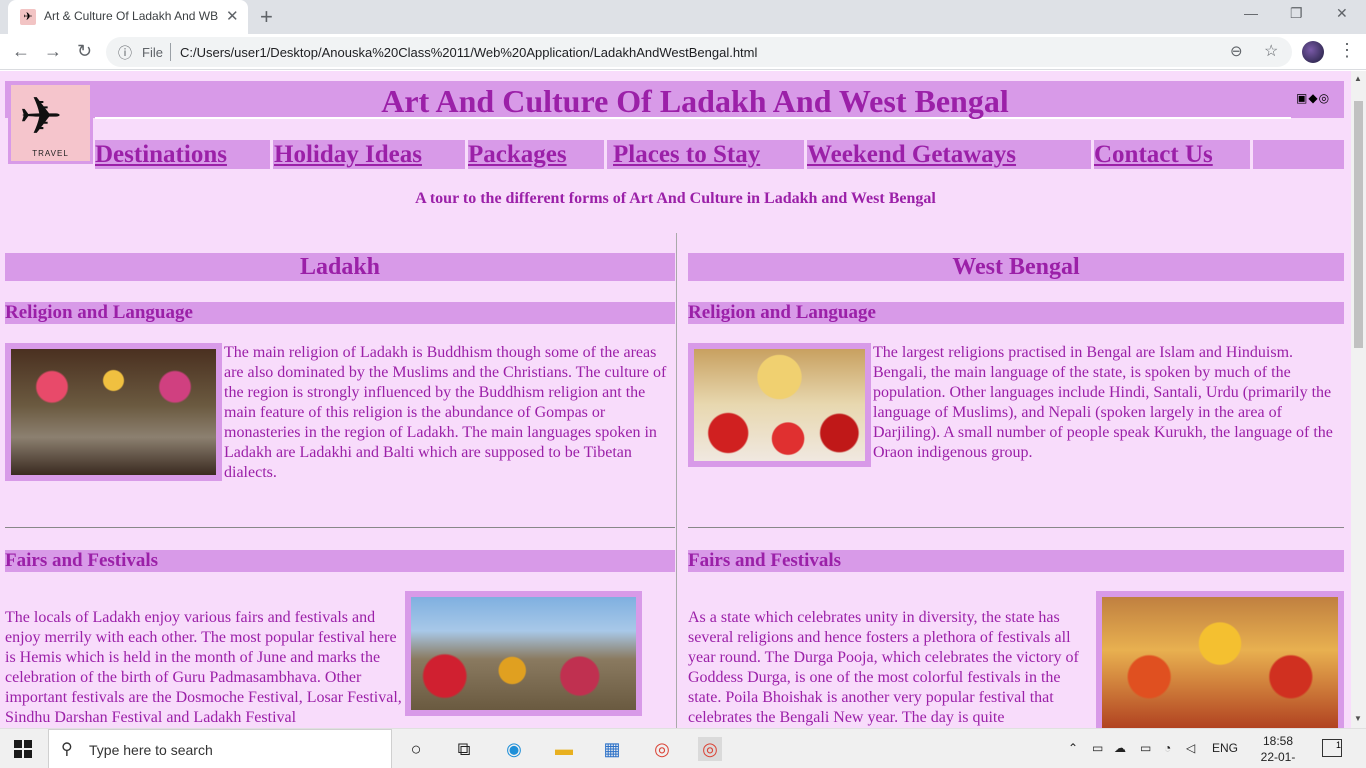  Describe the element at coordinates (340, 267) in the screenshot. I see `ladakh-heading: Ladakh` at that location.